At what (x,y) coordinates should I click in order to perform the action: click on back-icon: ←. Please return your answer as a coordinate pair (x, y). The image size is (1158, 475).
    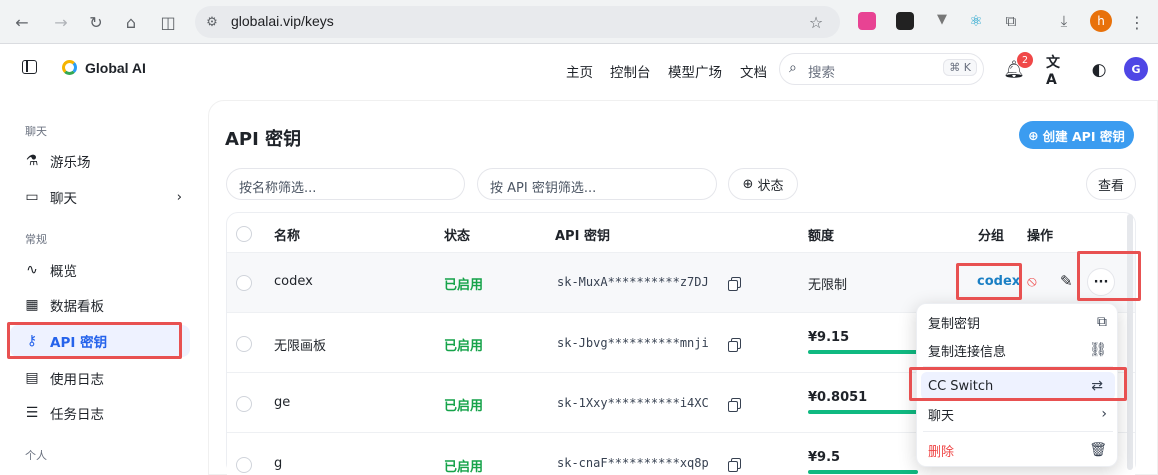
    Looking at the image, I should click on (22, 22).